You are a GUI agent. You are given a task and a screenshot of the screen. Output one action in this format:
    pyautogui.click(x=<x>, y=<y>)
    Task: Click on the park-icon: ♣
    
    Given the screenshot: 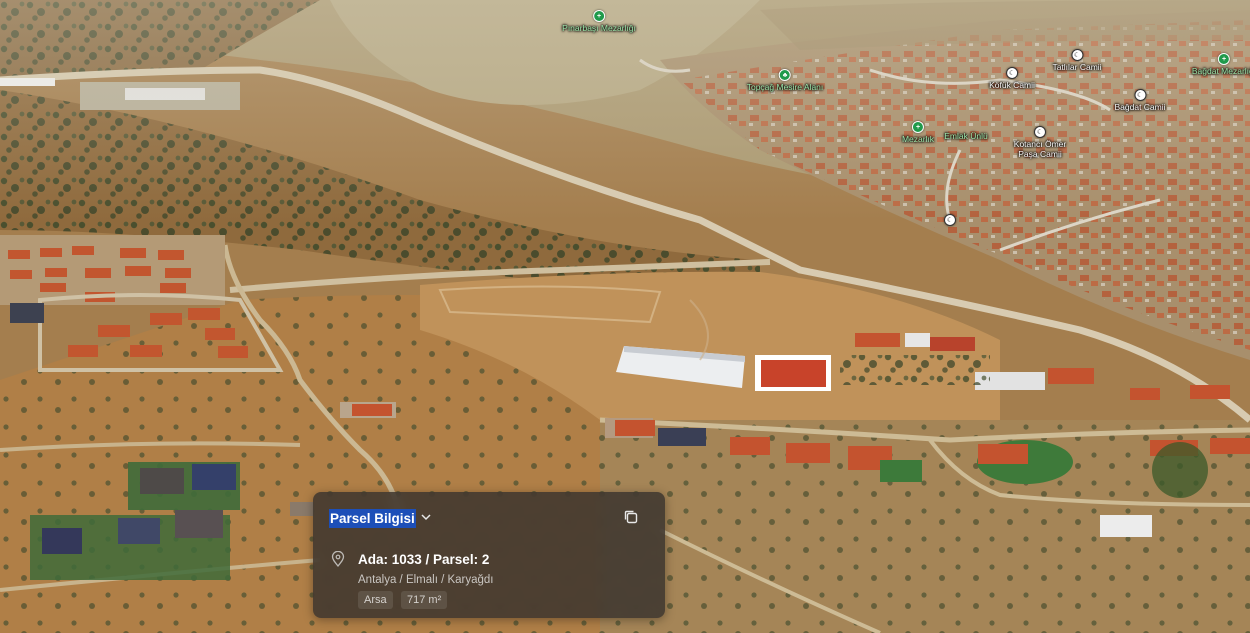 What is the action you would take?
    pyautogui.click(x=784, y=75)
    